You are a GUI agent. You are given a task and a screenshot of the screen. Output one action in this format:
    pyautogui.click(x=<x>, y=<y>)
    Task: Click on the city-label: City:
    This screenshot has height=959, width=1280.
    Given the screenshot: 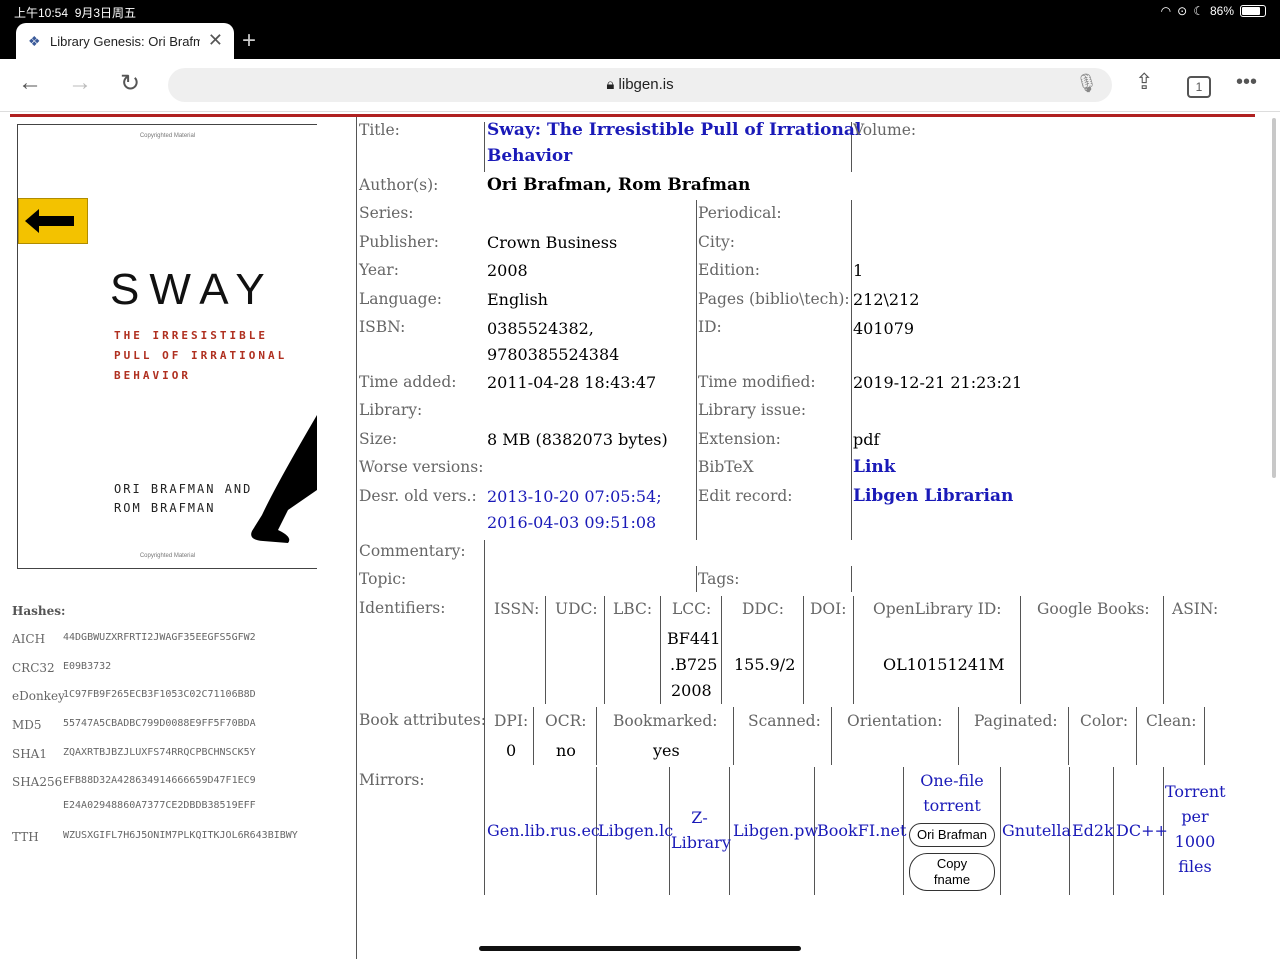 What is the action you would take?
    pyautogui.click(x=717, y=242)
    